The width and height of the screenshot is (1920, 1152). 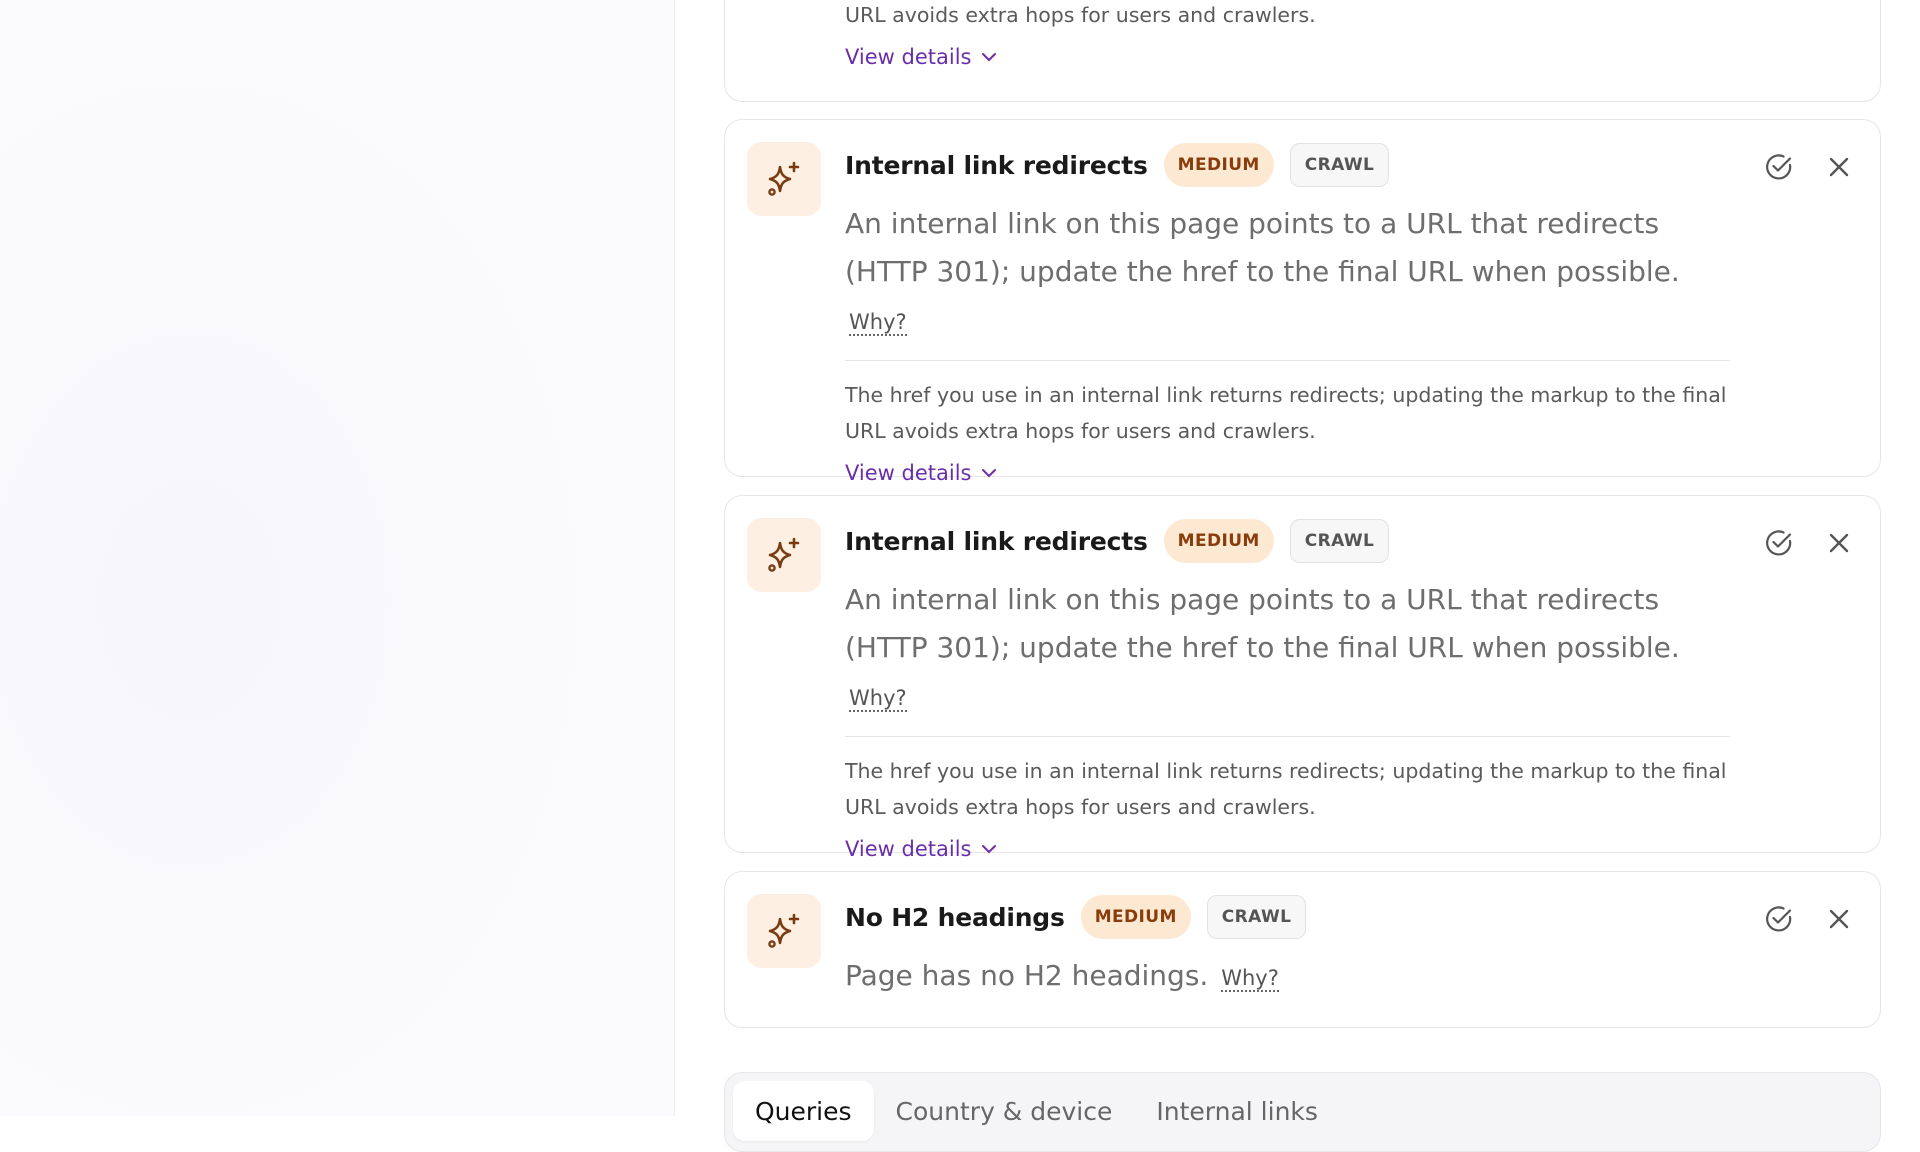 What do you see at coordinates (1237, 1111) in the screenshot?
I see `tab-internal-links: Internal links` at bounding box center [1237, 1111].